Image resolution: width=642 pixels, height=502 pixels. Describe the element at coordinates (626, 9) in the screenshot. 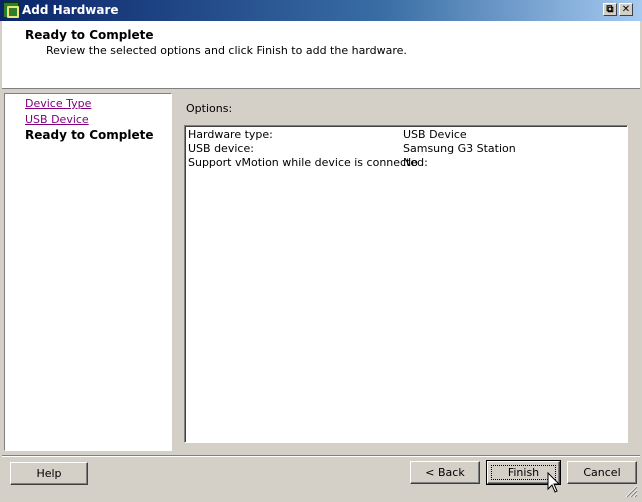

I see `close-icon: ✕` at that location.